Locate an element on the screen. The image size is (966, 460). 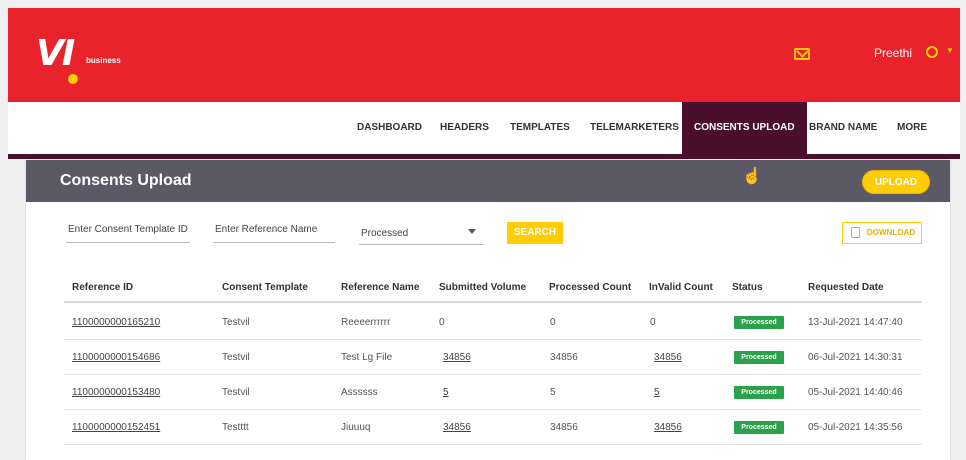
document-icon is located at coordinates (855, 232).